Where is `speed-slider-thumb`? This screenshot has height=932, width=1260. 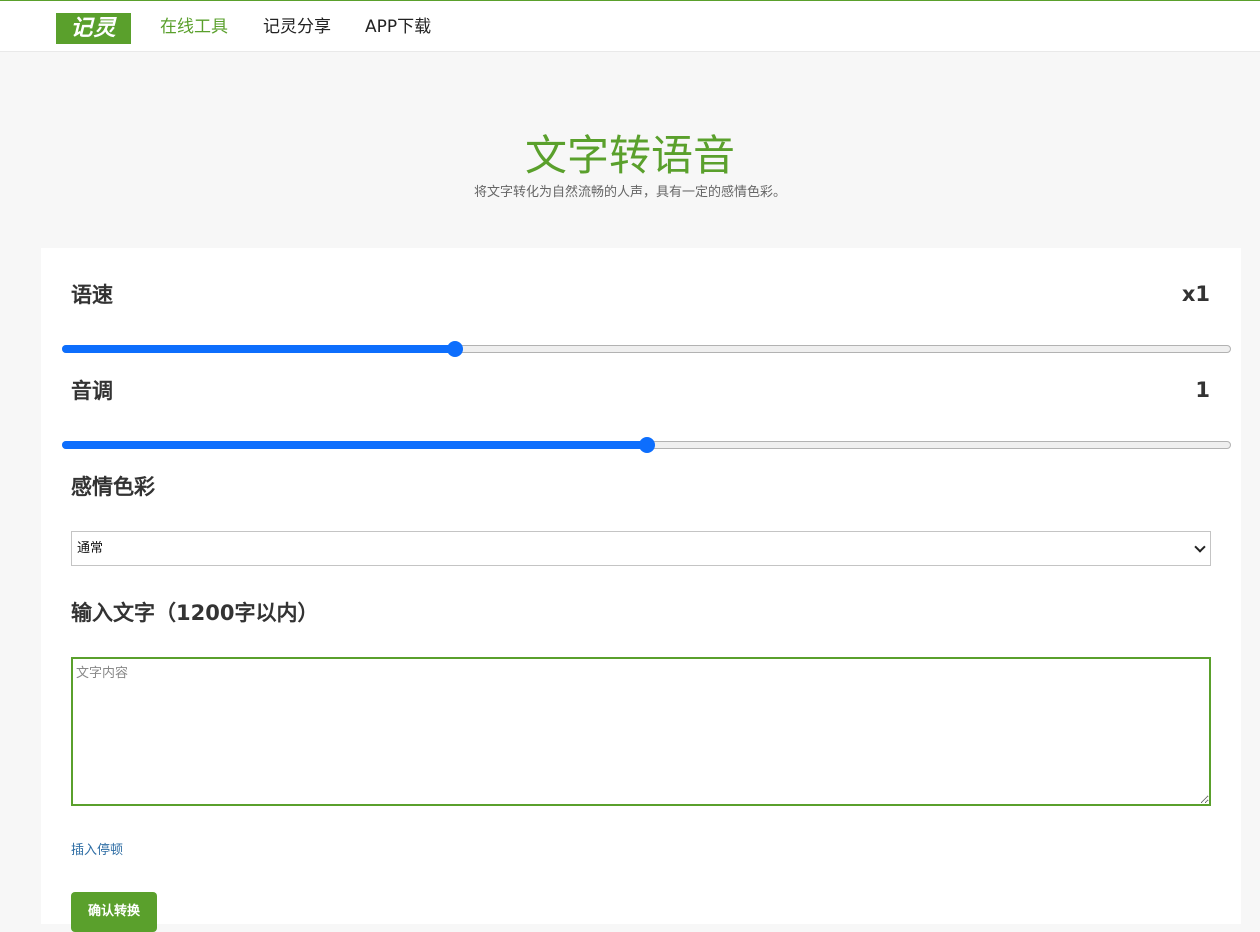
speed-slider-thumb is located at coordinates (454, 349).